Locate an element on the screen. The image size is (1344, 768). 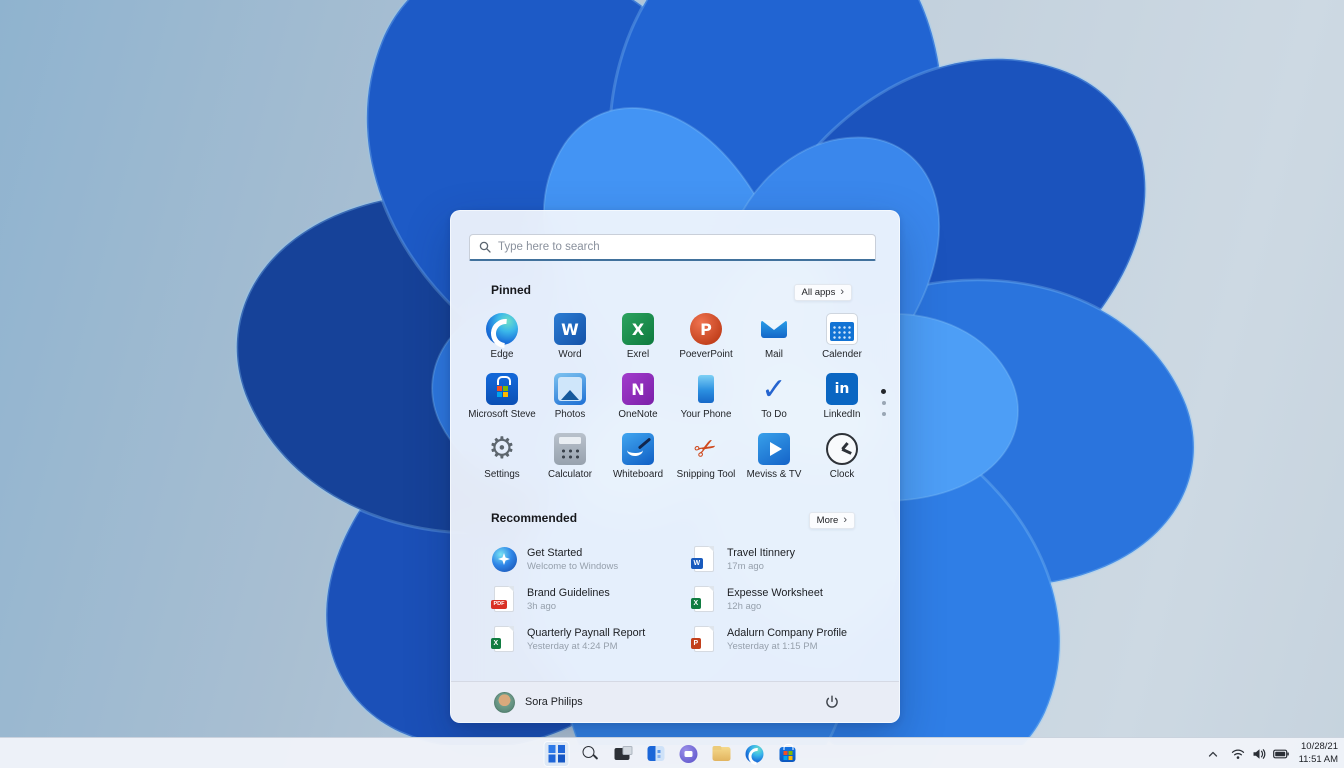
pinned-app: Word is located at coordinates (570, 341).